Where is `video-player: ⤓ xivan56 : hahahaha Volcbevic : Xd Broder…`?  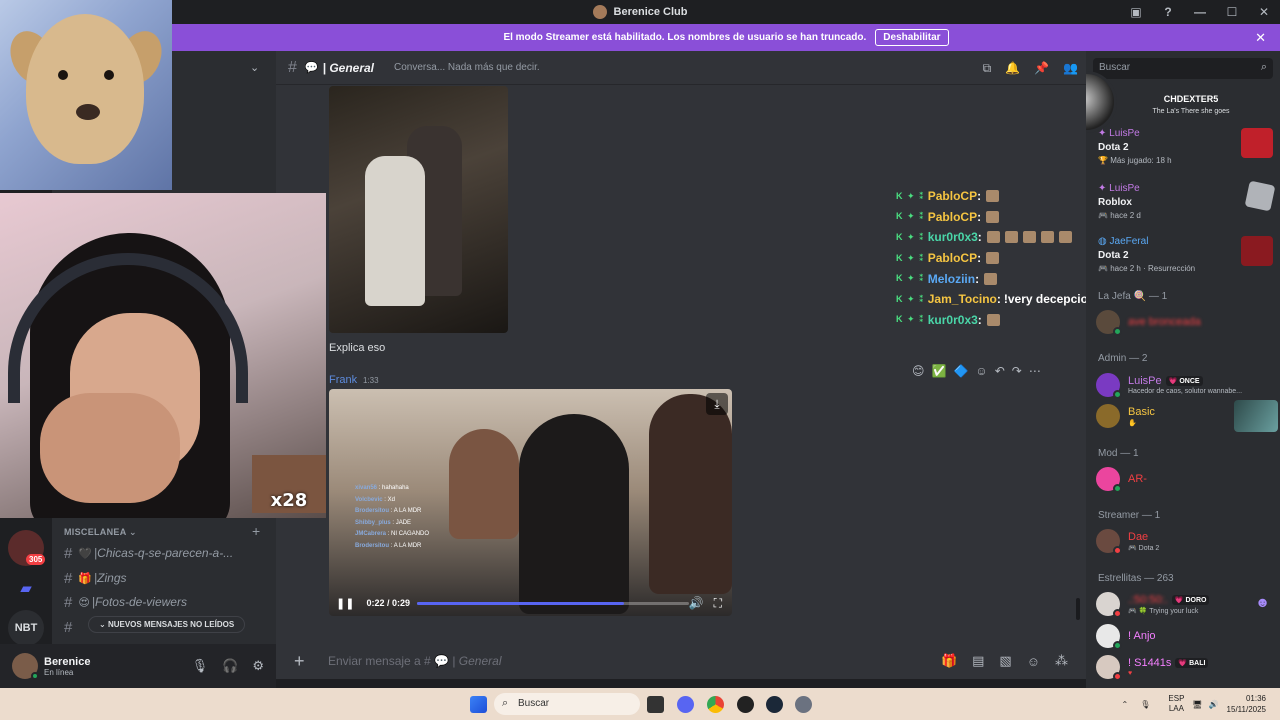 video-player: ⤓ xivan56 : hahahaha Volcbevic : Xd Broder… is located at coordinates (530, 502).